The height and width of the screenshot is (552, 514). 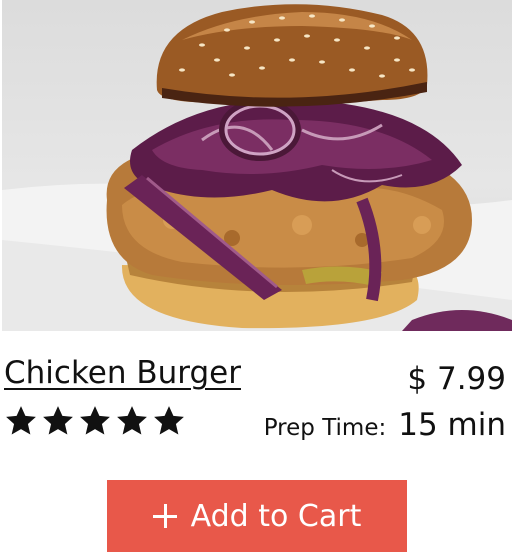 What do you see at coordinates (325, 428) in the screenshot?
I see `prep-time-label: Prep Time:` at bounding box center [325, 428].